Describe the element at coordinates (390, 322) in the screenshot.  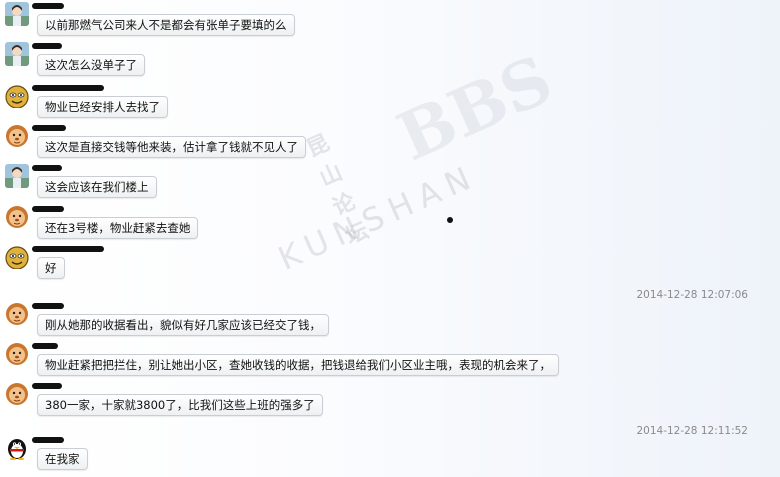
I see `chat-message: 刚从她那的收据看出，貌似有好几家应该已经交了钱，` at that location.